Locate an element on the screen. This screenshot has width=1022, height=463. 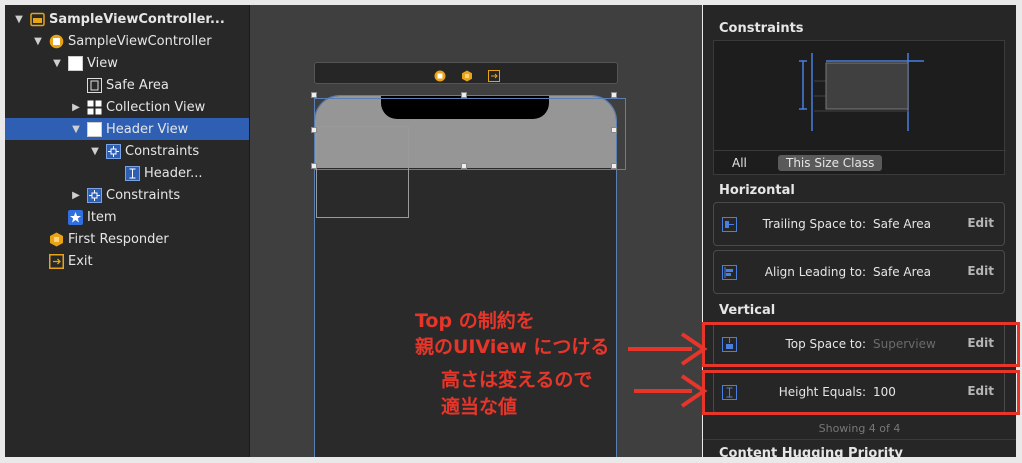
outline-row: ▼ Header View is located at coordinates (127, 129).